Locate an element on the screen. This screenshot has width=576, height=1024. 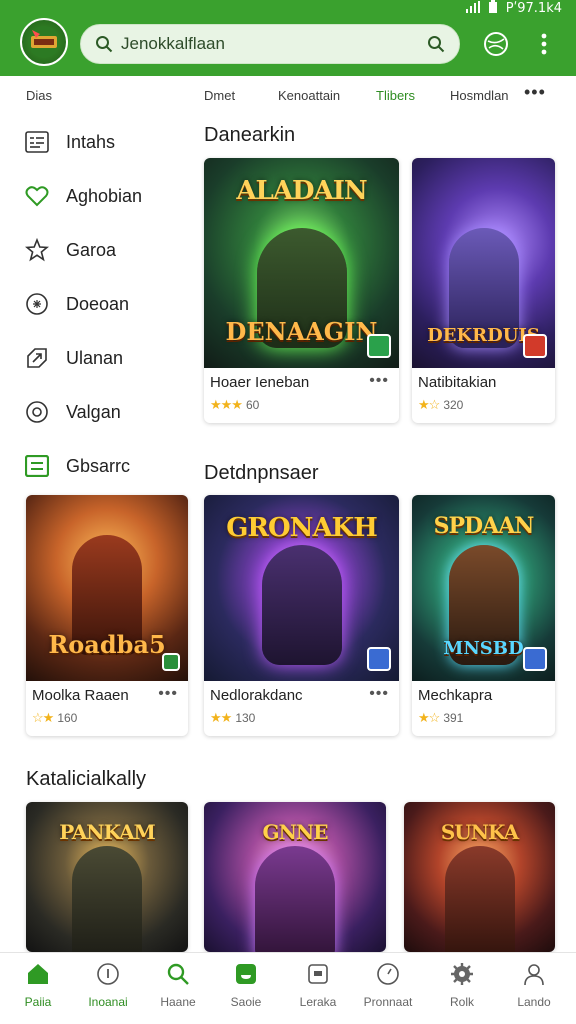
game-rating: ★☆ 320 is located at coordinates (482, 405).